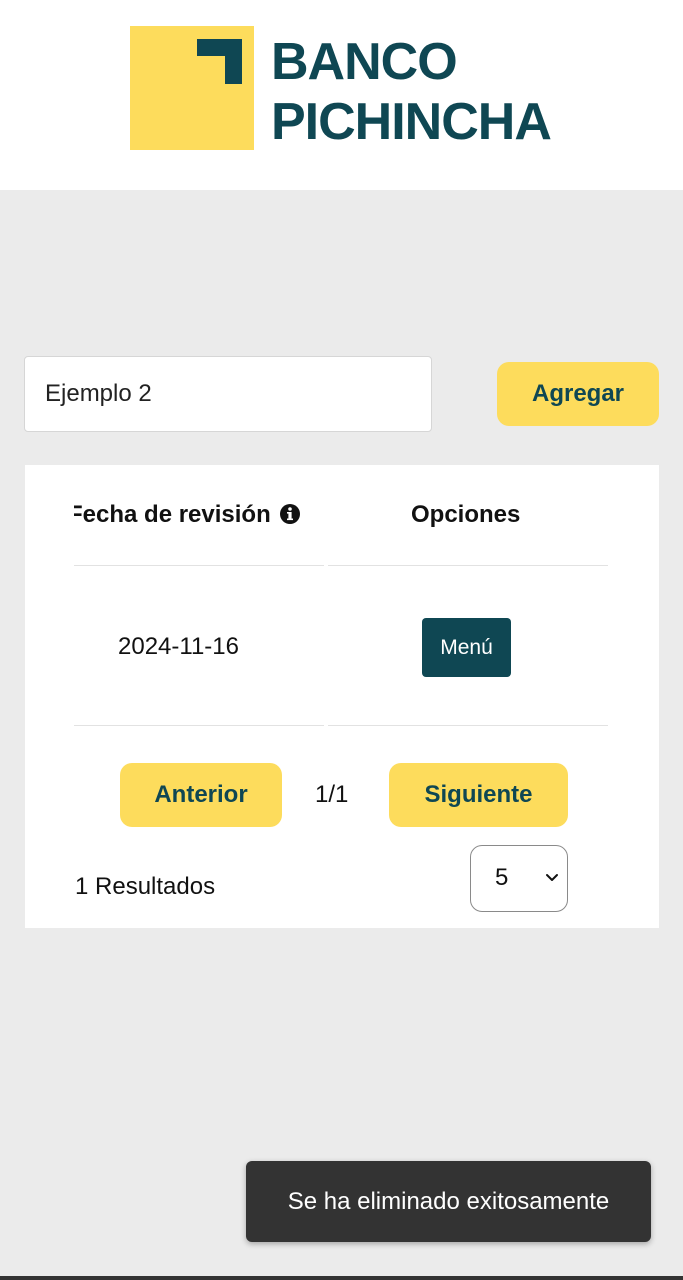  Describe the element at coordinates (478, 795) in the screenshot. I see `next-page-button: Siguiente` at that location.